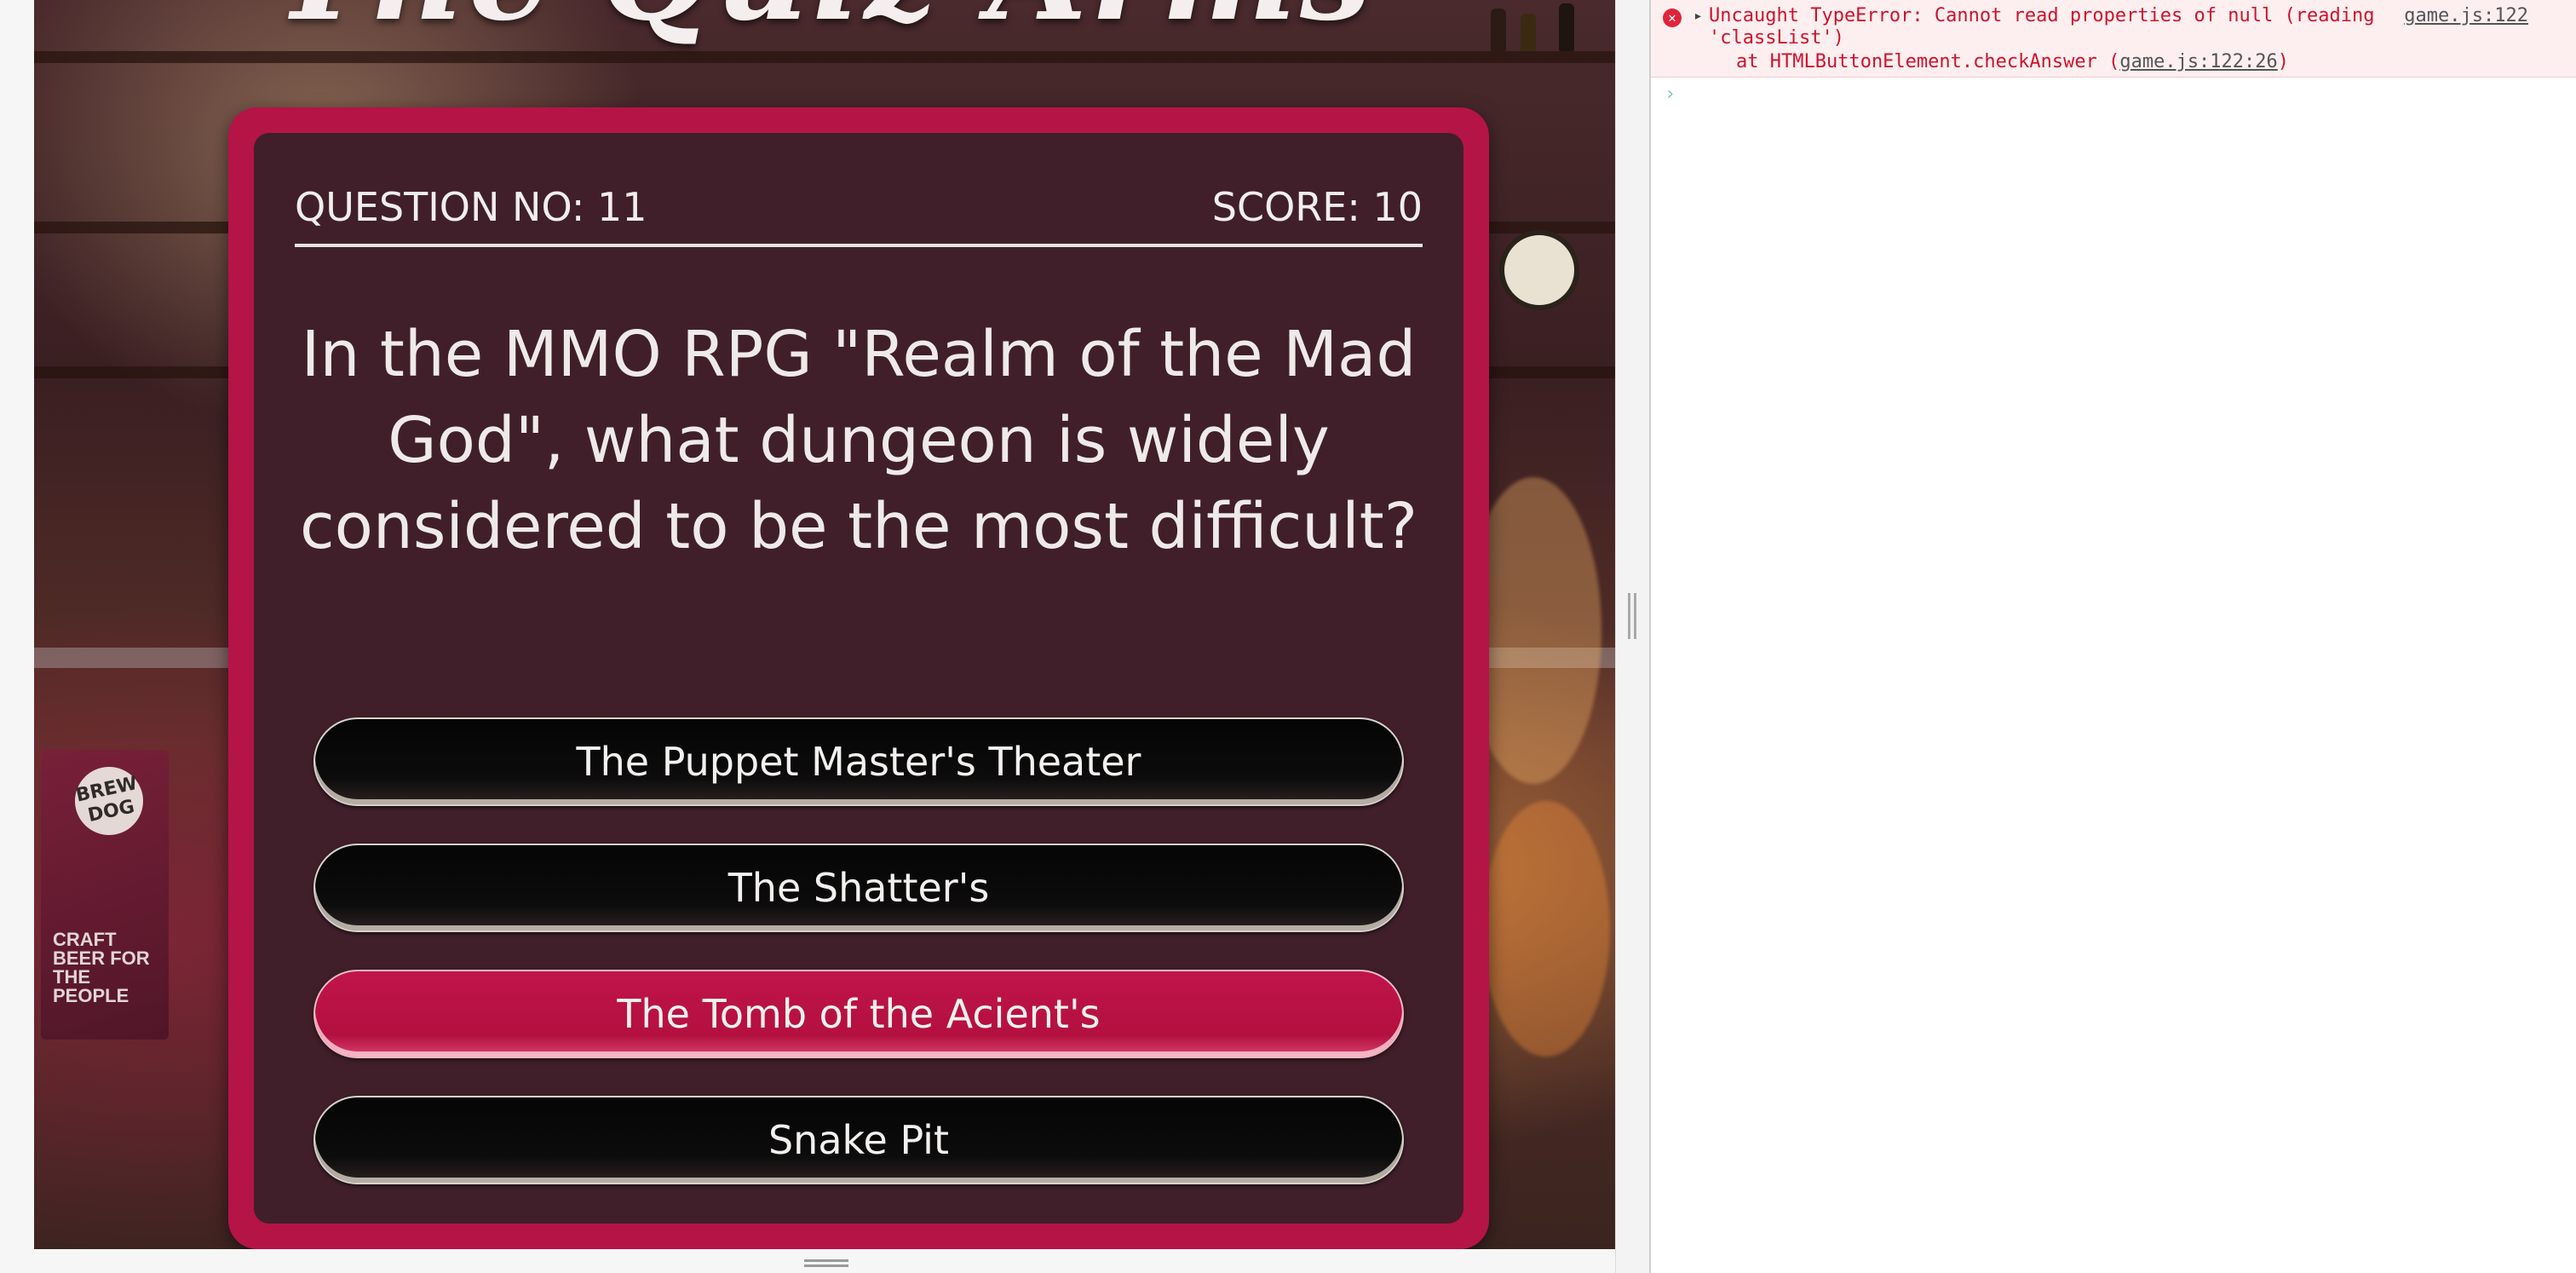 The image size is (2576, 1273). I want to click on stack-prefix: at HTMLButtonElement.checkAnswer (, so click(1928, 61).